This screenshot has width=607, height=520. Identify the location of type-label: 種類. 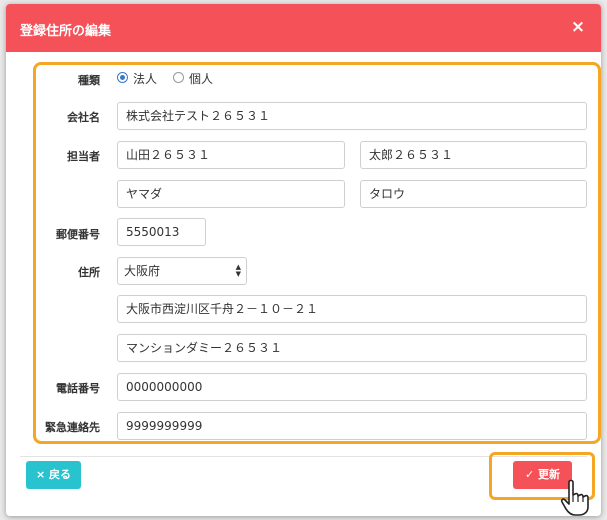
(89, 80).